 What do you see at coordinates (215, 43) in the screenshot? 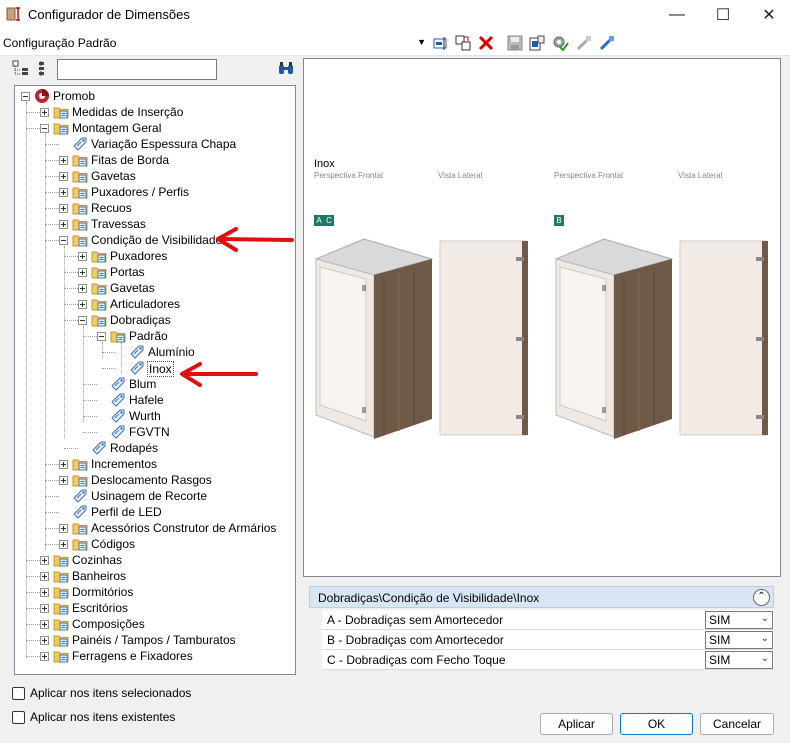
I see `configuration-select: Configuração Padrão ▼` at bounding box center [215, 43].